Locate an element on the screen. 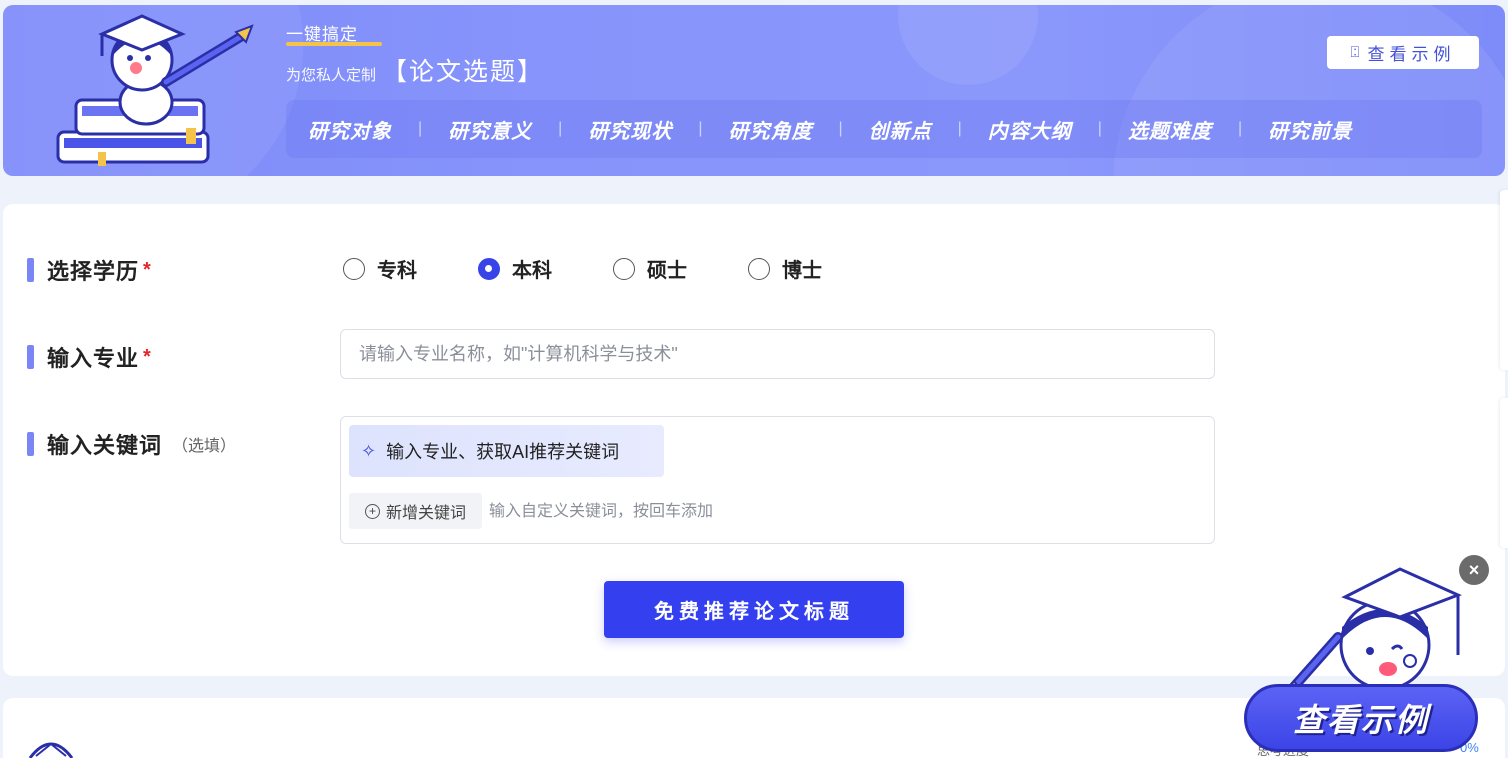 The width and height of the screenshot is (1508, 758). radio-option-boshi: 博士 is located at coordinates (815, 268).